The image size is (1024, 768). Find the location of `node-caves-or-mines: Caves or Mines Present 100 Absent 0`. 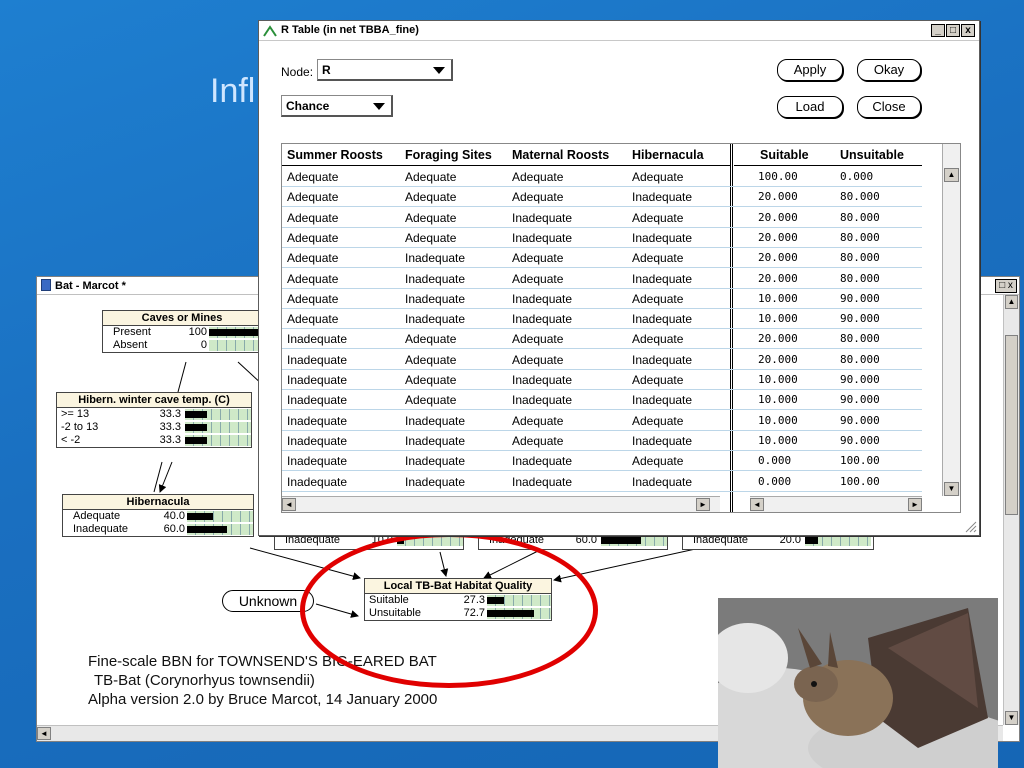

node-caves-or-mines: Caves or Mines Present 100 Absent 0 is located at coordinates (182, 331).